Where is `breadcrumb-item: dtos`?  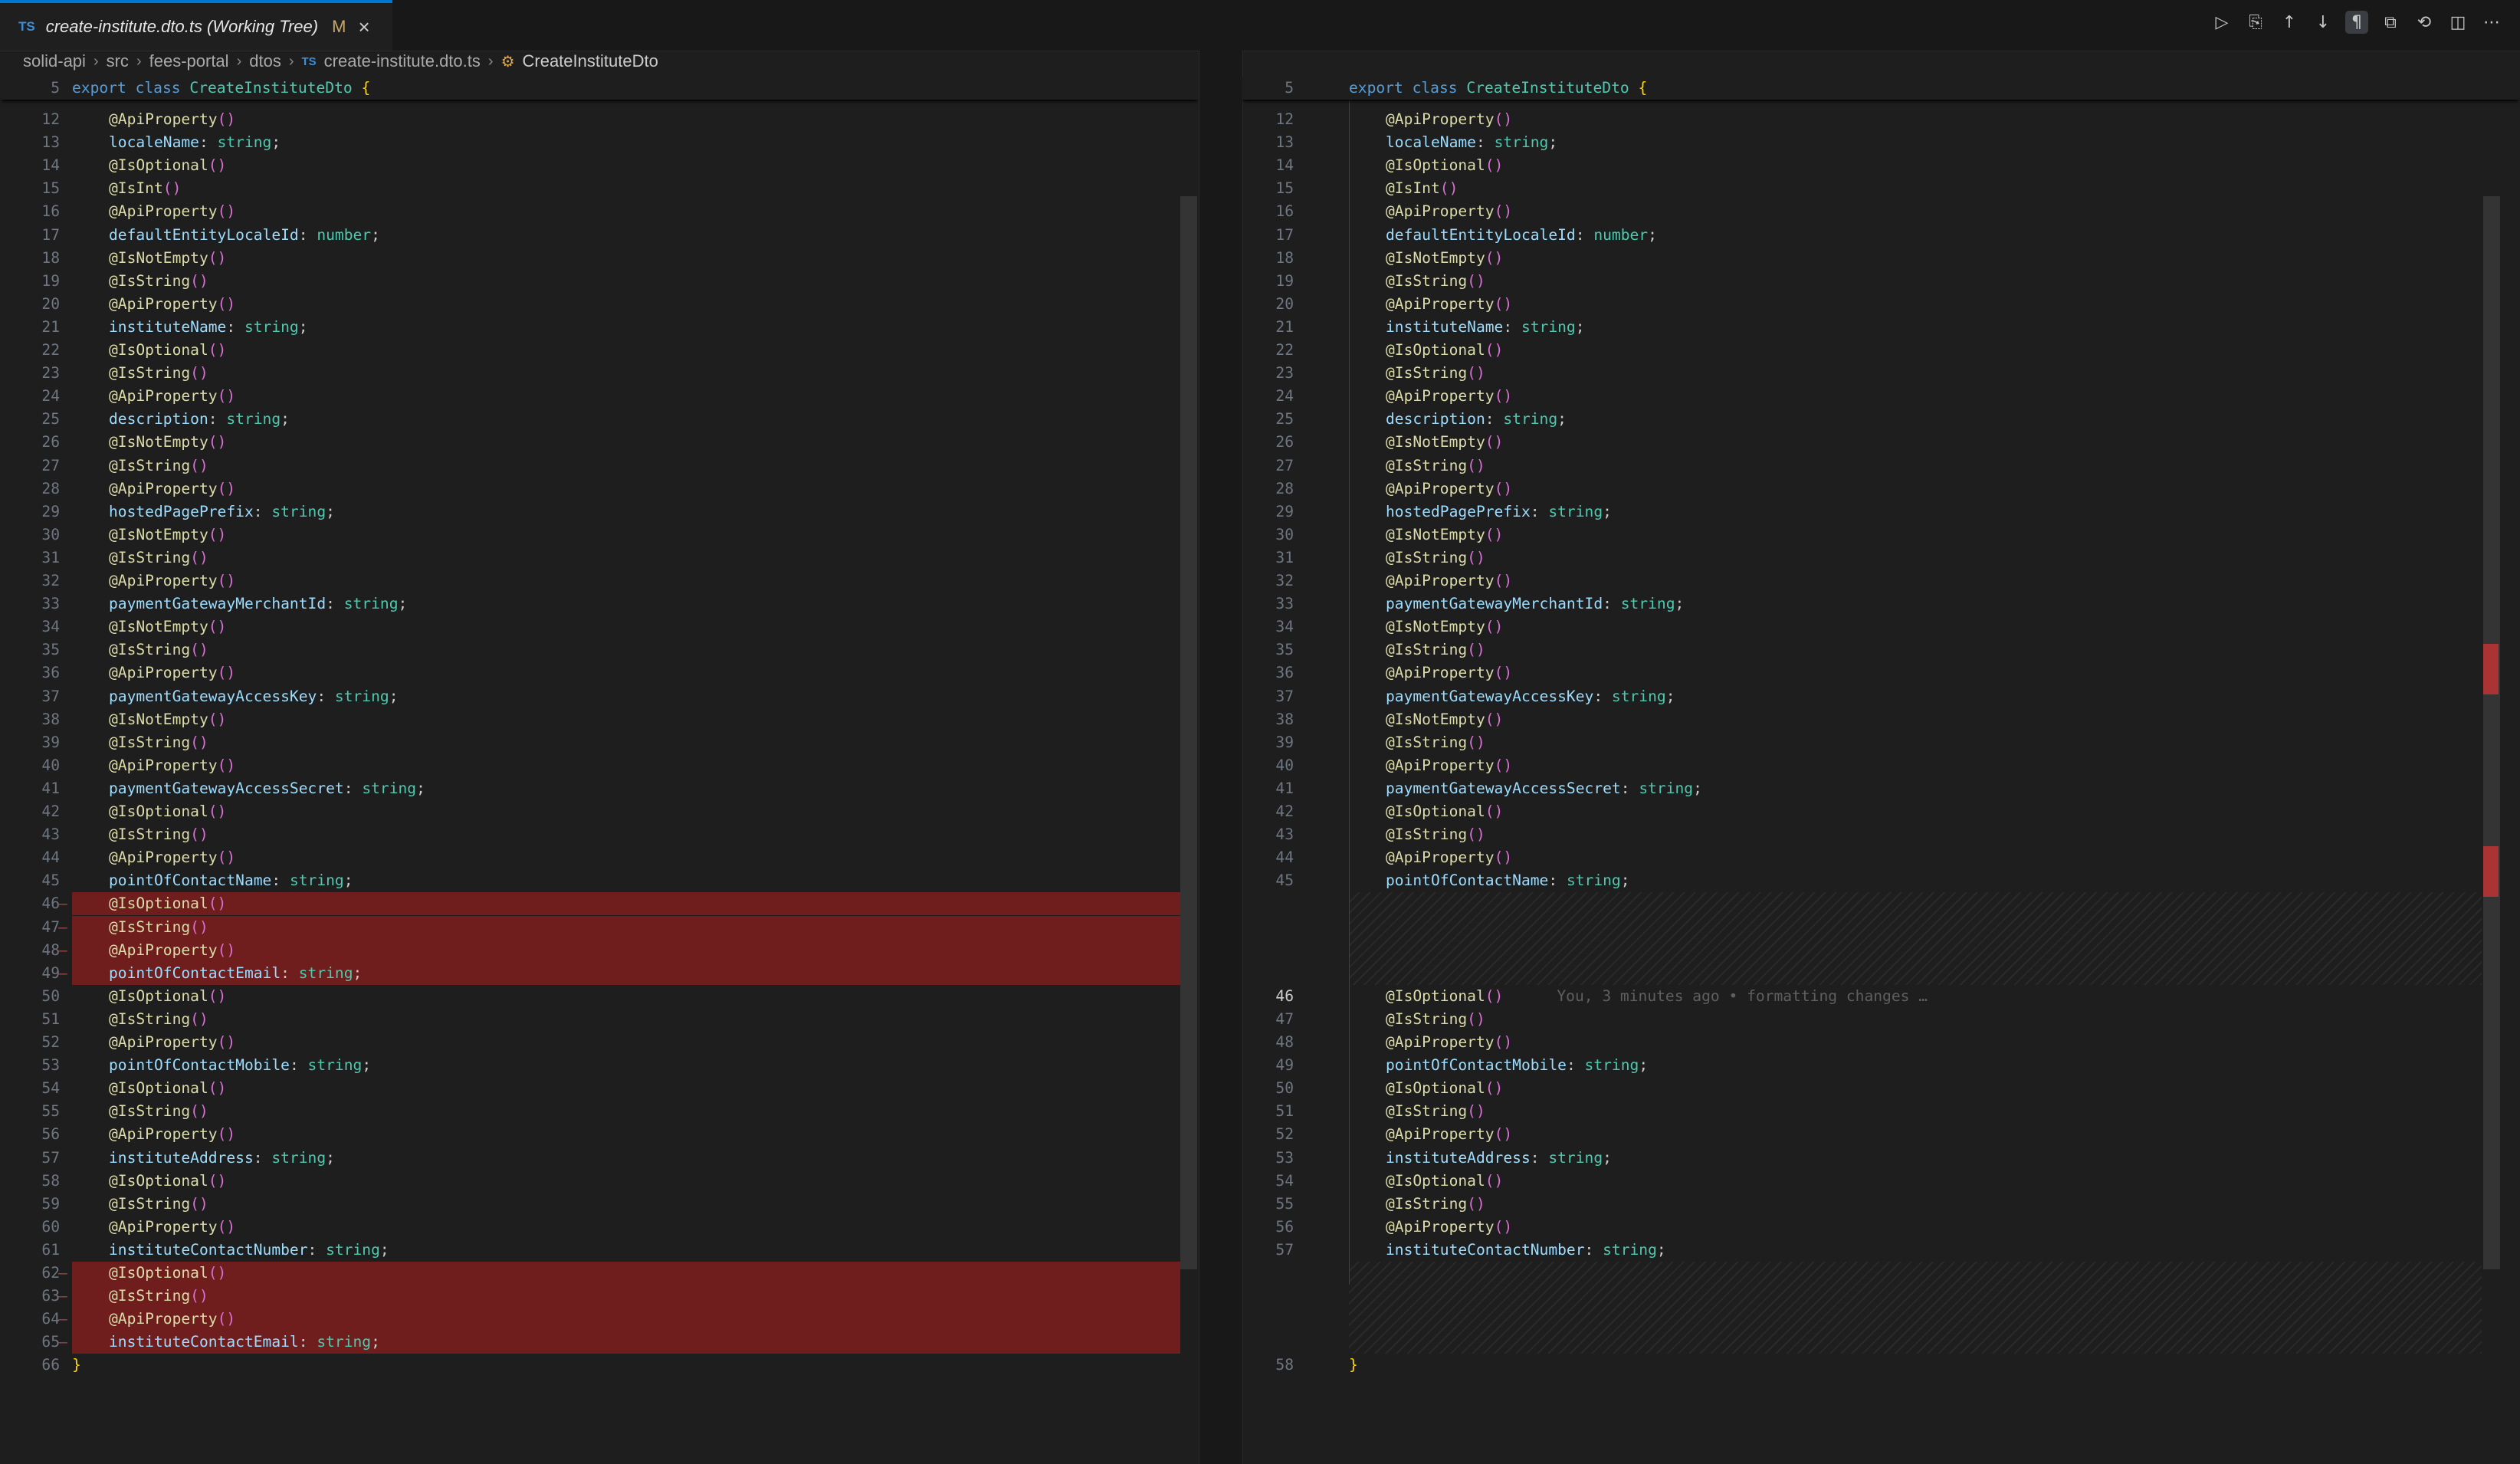 breadcrumb-item: dtos is located at coordinates (265, 61).